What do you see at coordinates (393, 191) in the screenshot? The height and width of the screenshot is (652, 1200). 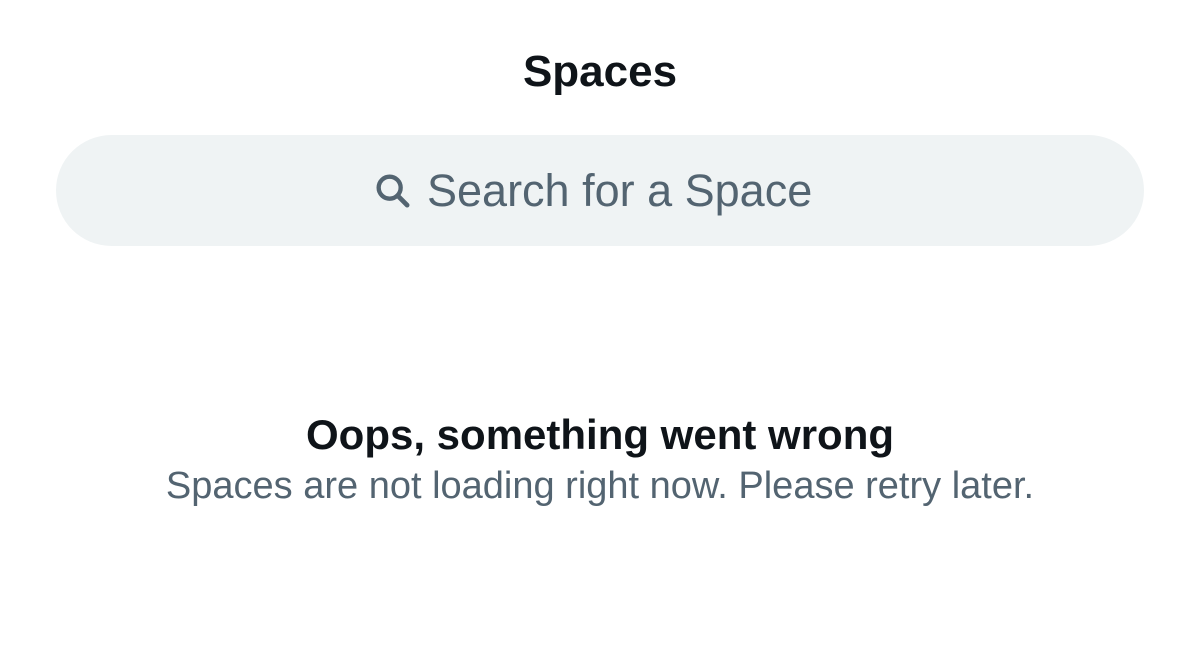 I see `search-icon` at bounding box center [393, 191].